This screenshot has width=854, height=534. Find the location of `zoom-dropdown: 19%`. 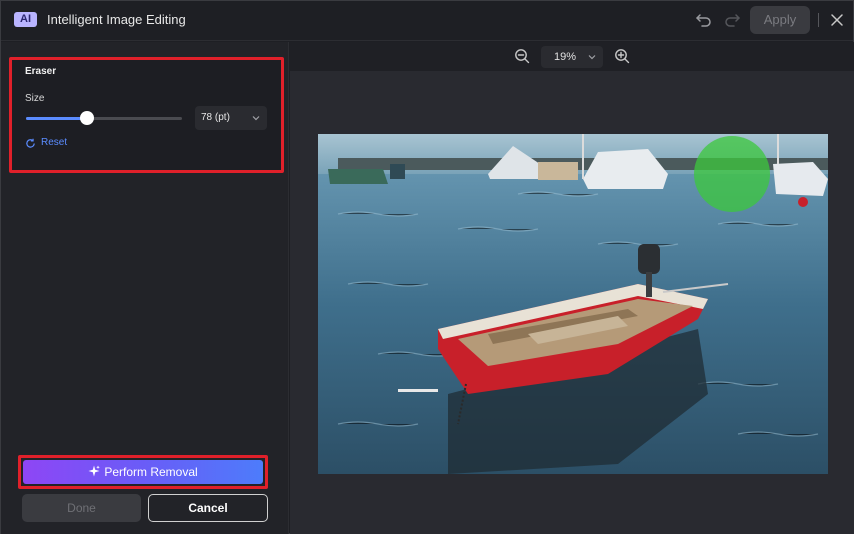

zoom-dropdown: 19% is located at coordinates (572, 57).